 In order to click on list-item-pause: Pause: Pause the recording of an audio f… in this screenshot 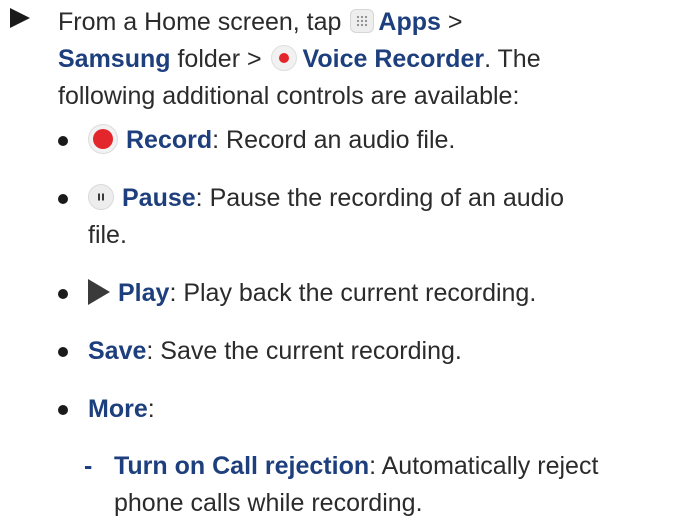, I will do `click(363, 217)`.